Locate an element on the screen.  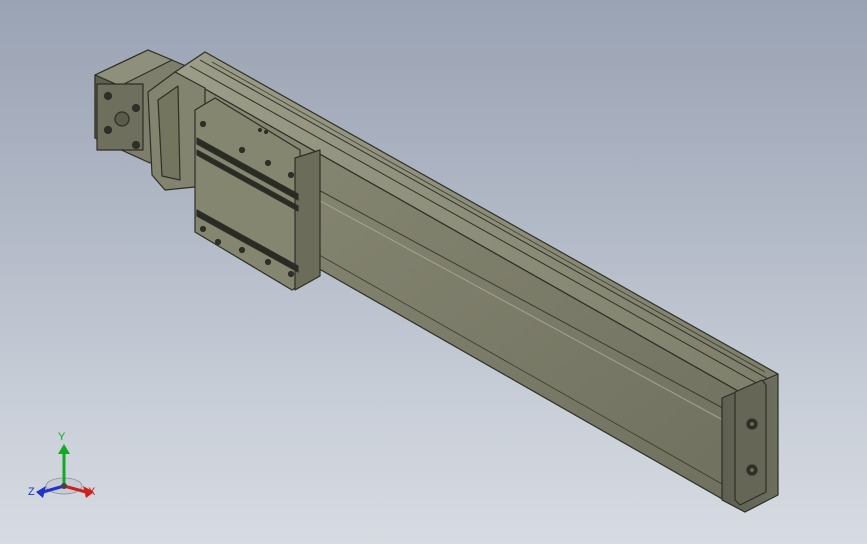
coordinate-triad: Y X Z is located at coordinates (65, 467).